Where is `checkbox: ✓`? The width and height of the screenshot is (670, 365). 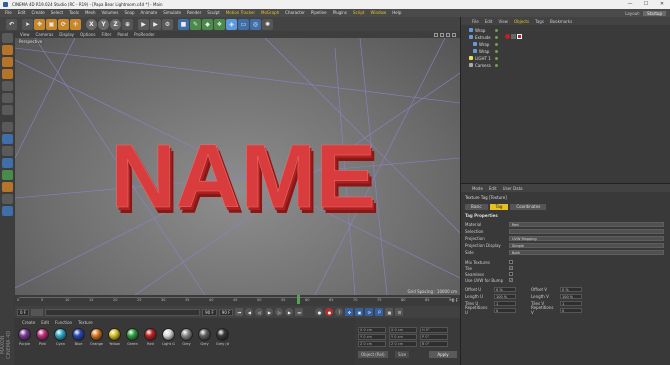 checkbox: ✓ is located at coordinates (511, 280).